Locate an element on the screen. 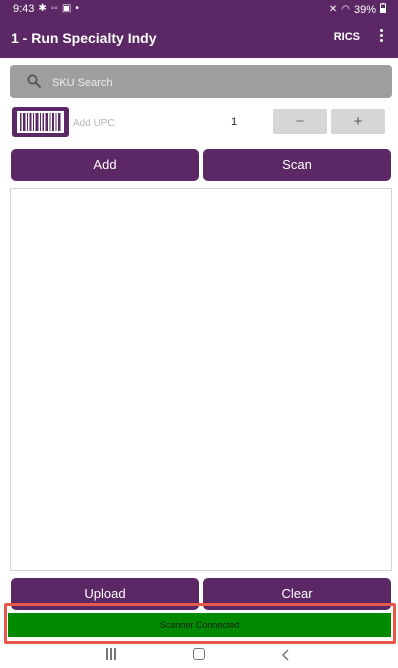 The image size is (398, 668). increment-button: + is located at coordinates (358, 121).